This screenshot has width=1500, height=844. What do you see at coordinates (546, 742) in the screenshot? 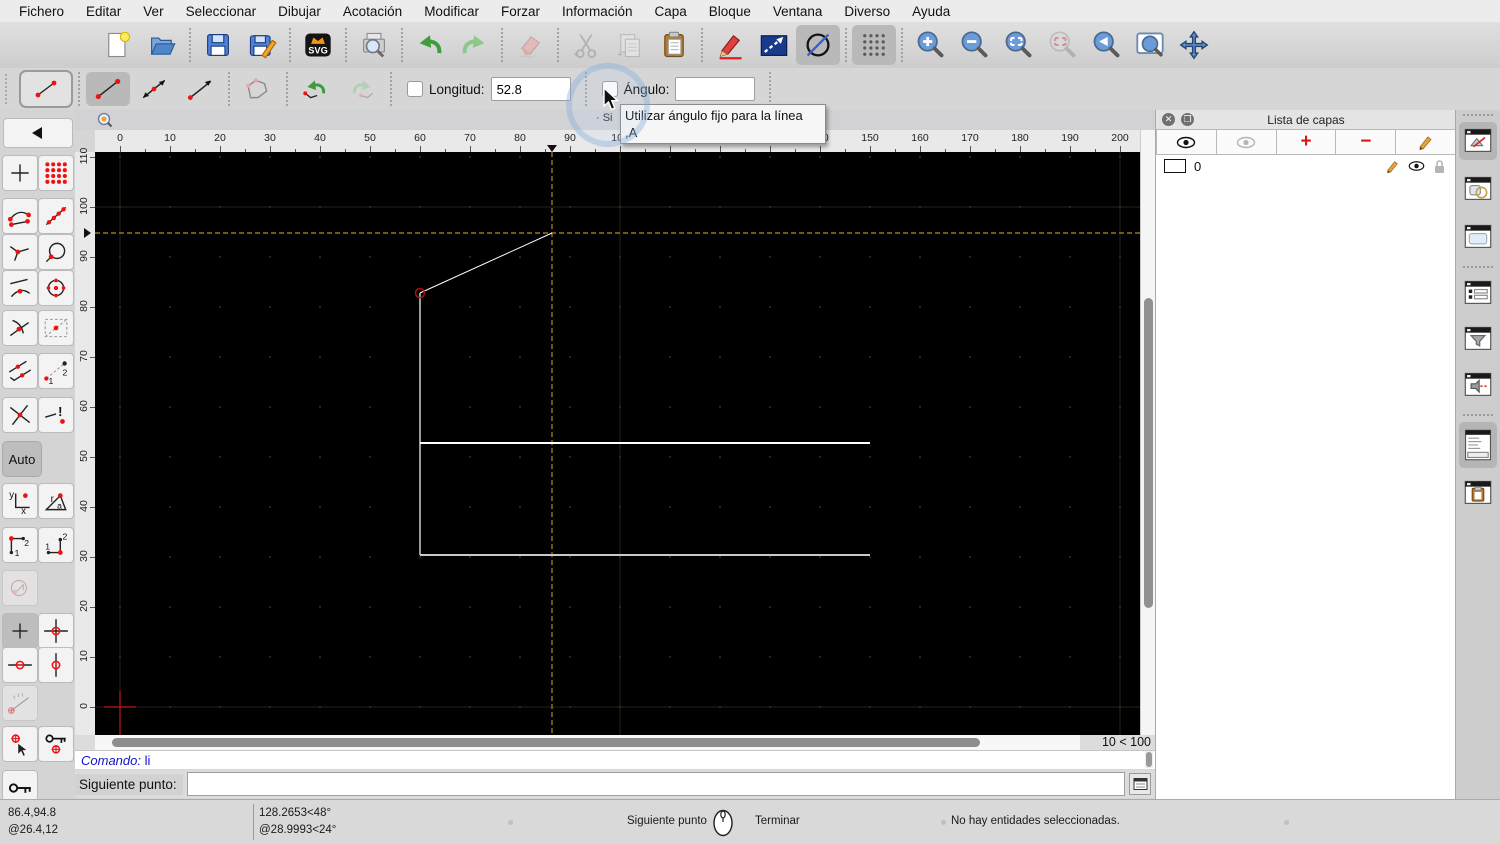
I see `horizontal-scrollbar-thumb` at bounding box center [546, 742].